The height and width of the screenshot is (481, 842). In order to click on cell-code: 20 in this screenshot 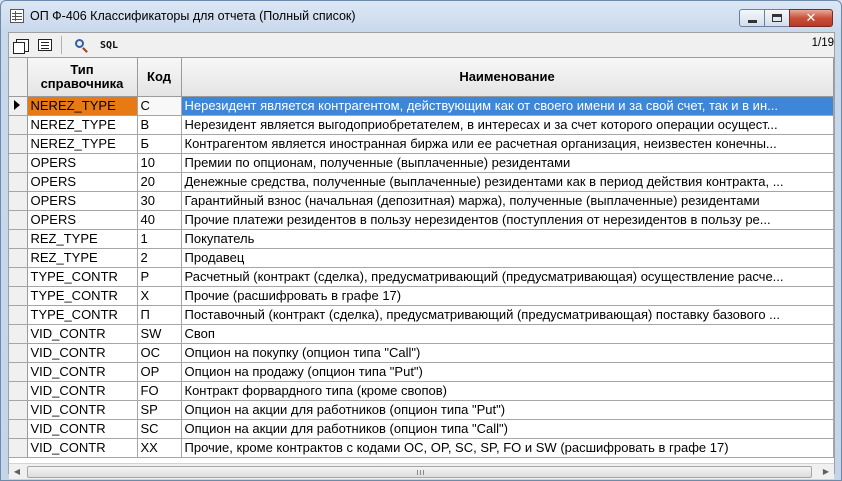, I will do `click(159, 182)`.